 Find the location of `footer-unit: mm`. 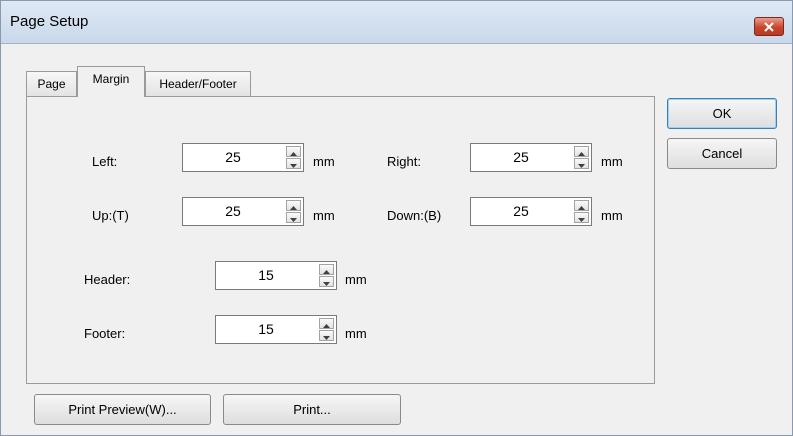

footer-unit: mm is located at coordinates (356, 333).